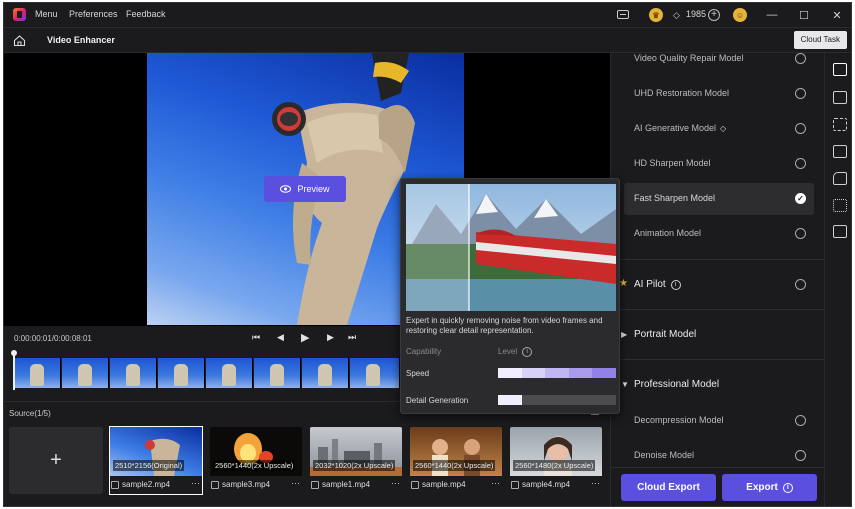  What do you see at coordinates (508, 351) in the screenshot?
I see `level-header-text: Level` at bounding box center [508, 351].